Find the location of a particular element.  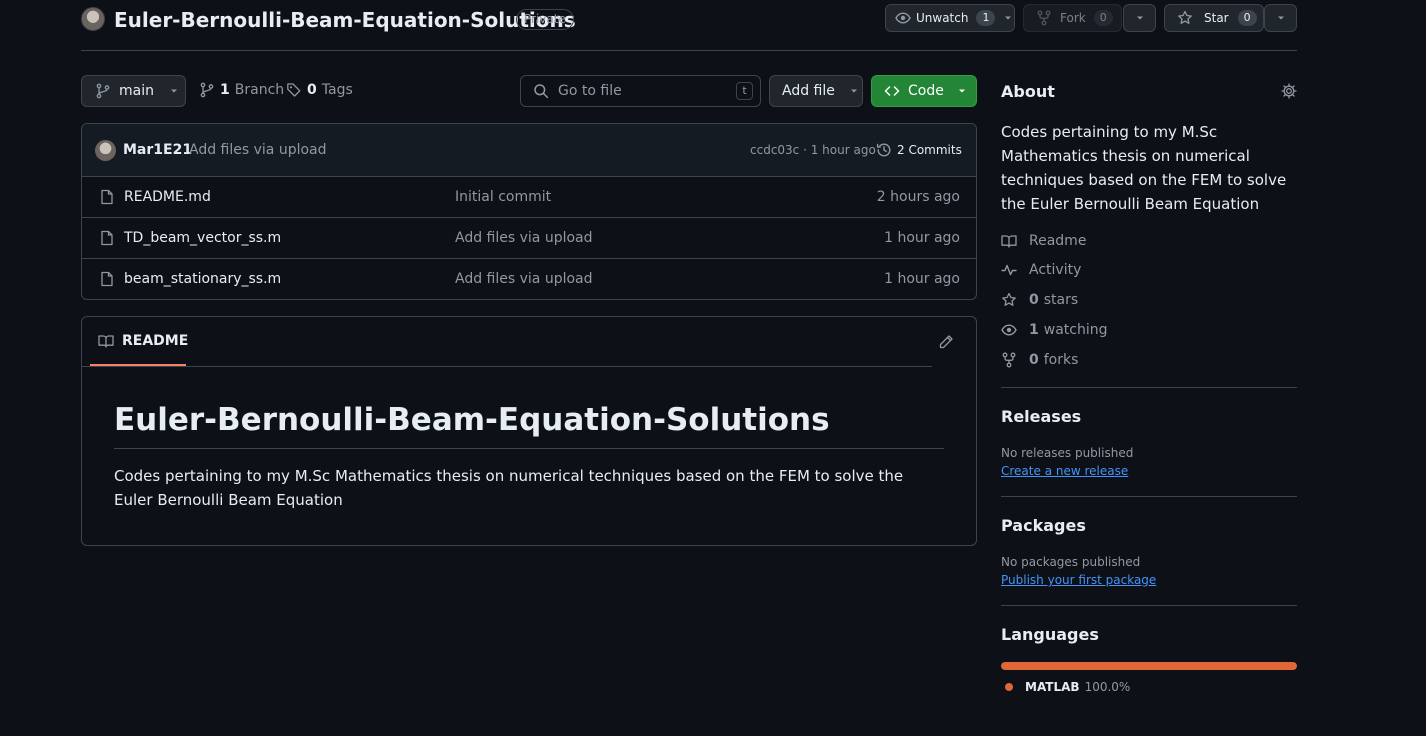

fork-button: Fork 0 is located at coordinates (1072, 18).